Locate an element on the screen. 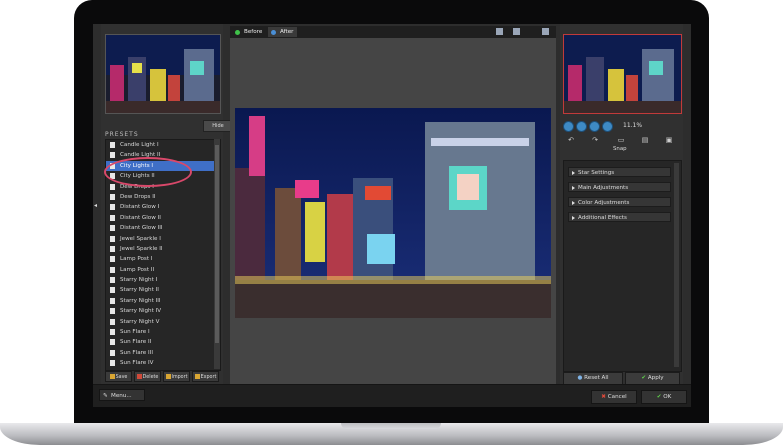 The image size is (783, 445). preset-item: Dew Drops II is located at coordinates (163, 197).